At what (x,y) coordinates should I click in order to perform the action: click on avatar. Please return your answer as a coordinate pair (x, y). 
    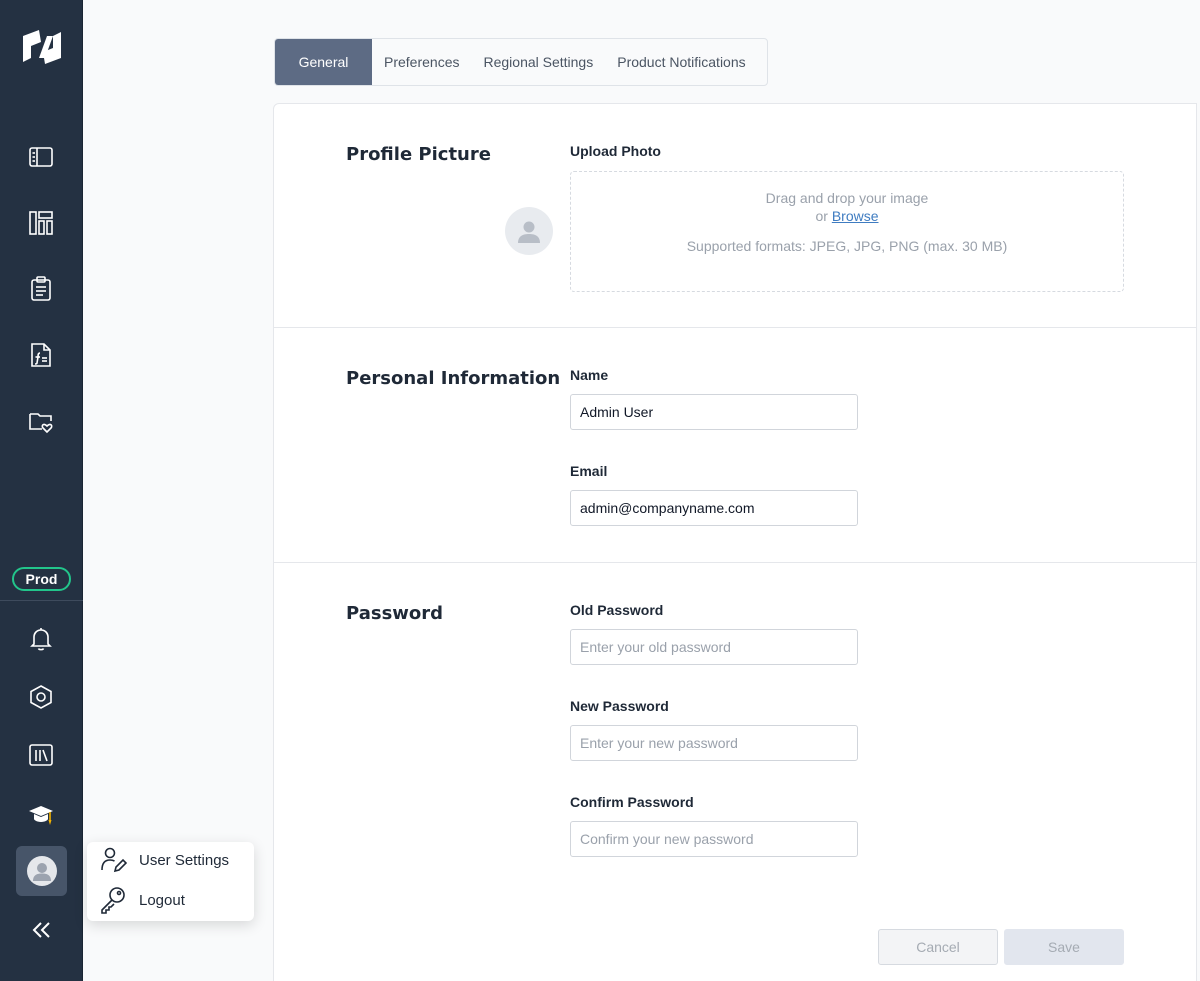
    Looking at the image, I should click on (41, 871).